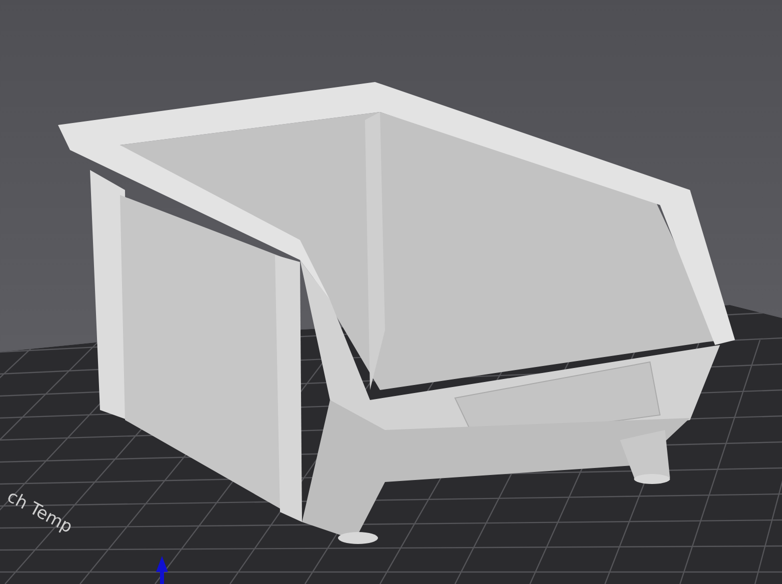 This screenshot has width=782, height=584. What do you see at coordinates (162, 570) in the screenshot?
I see `z-axis-arrow-icon` at bounding box center [162, 570].